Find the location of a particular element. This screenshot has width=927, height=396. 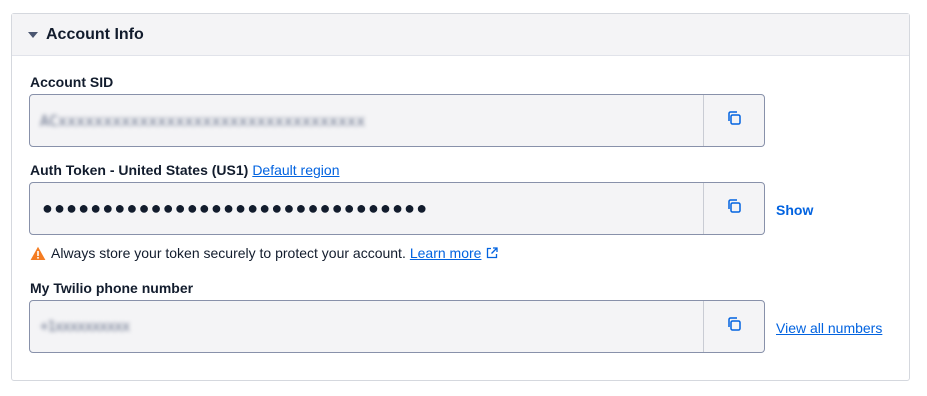

account-sid-label: Account SID is located at coordinates (71, 82).